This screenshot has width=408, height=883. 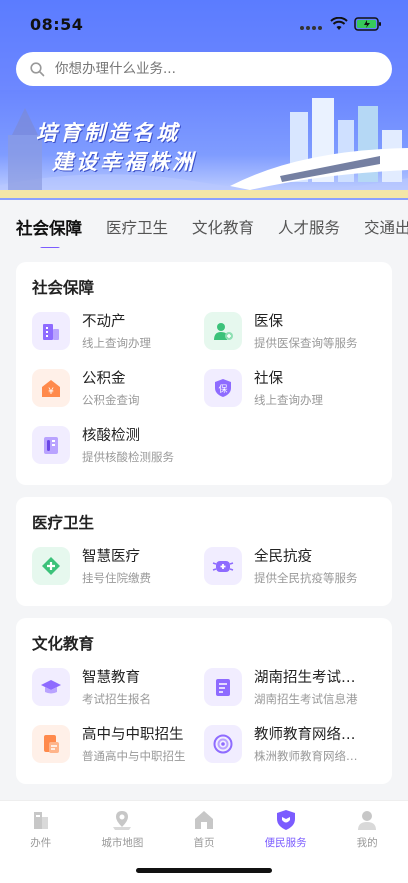 What do you see at coordinates (133, 735) in the screenshot?
I see `service-name: 高中与中职招生` at bounding box center [133, 735].